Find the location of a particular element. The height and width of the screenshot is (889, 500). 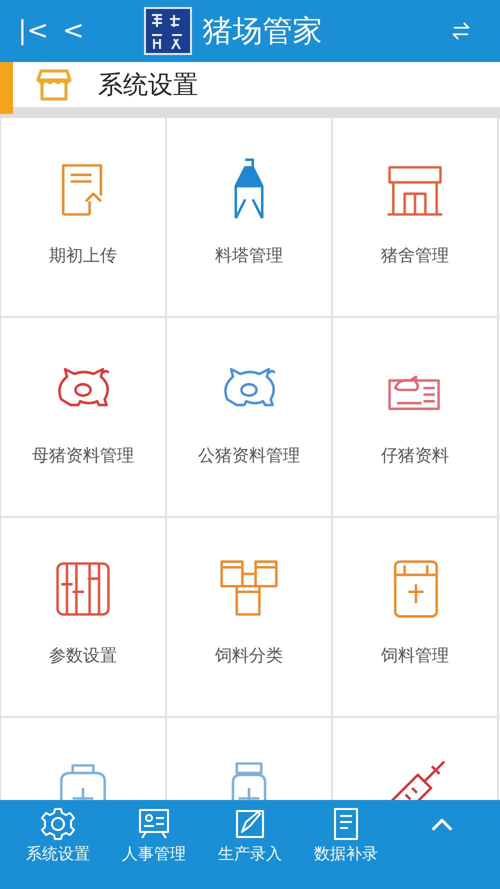

menu-tile: 期初上传 is located at coordinates (84, 218).